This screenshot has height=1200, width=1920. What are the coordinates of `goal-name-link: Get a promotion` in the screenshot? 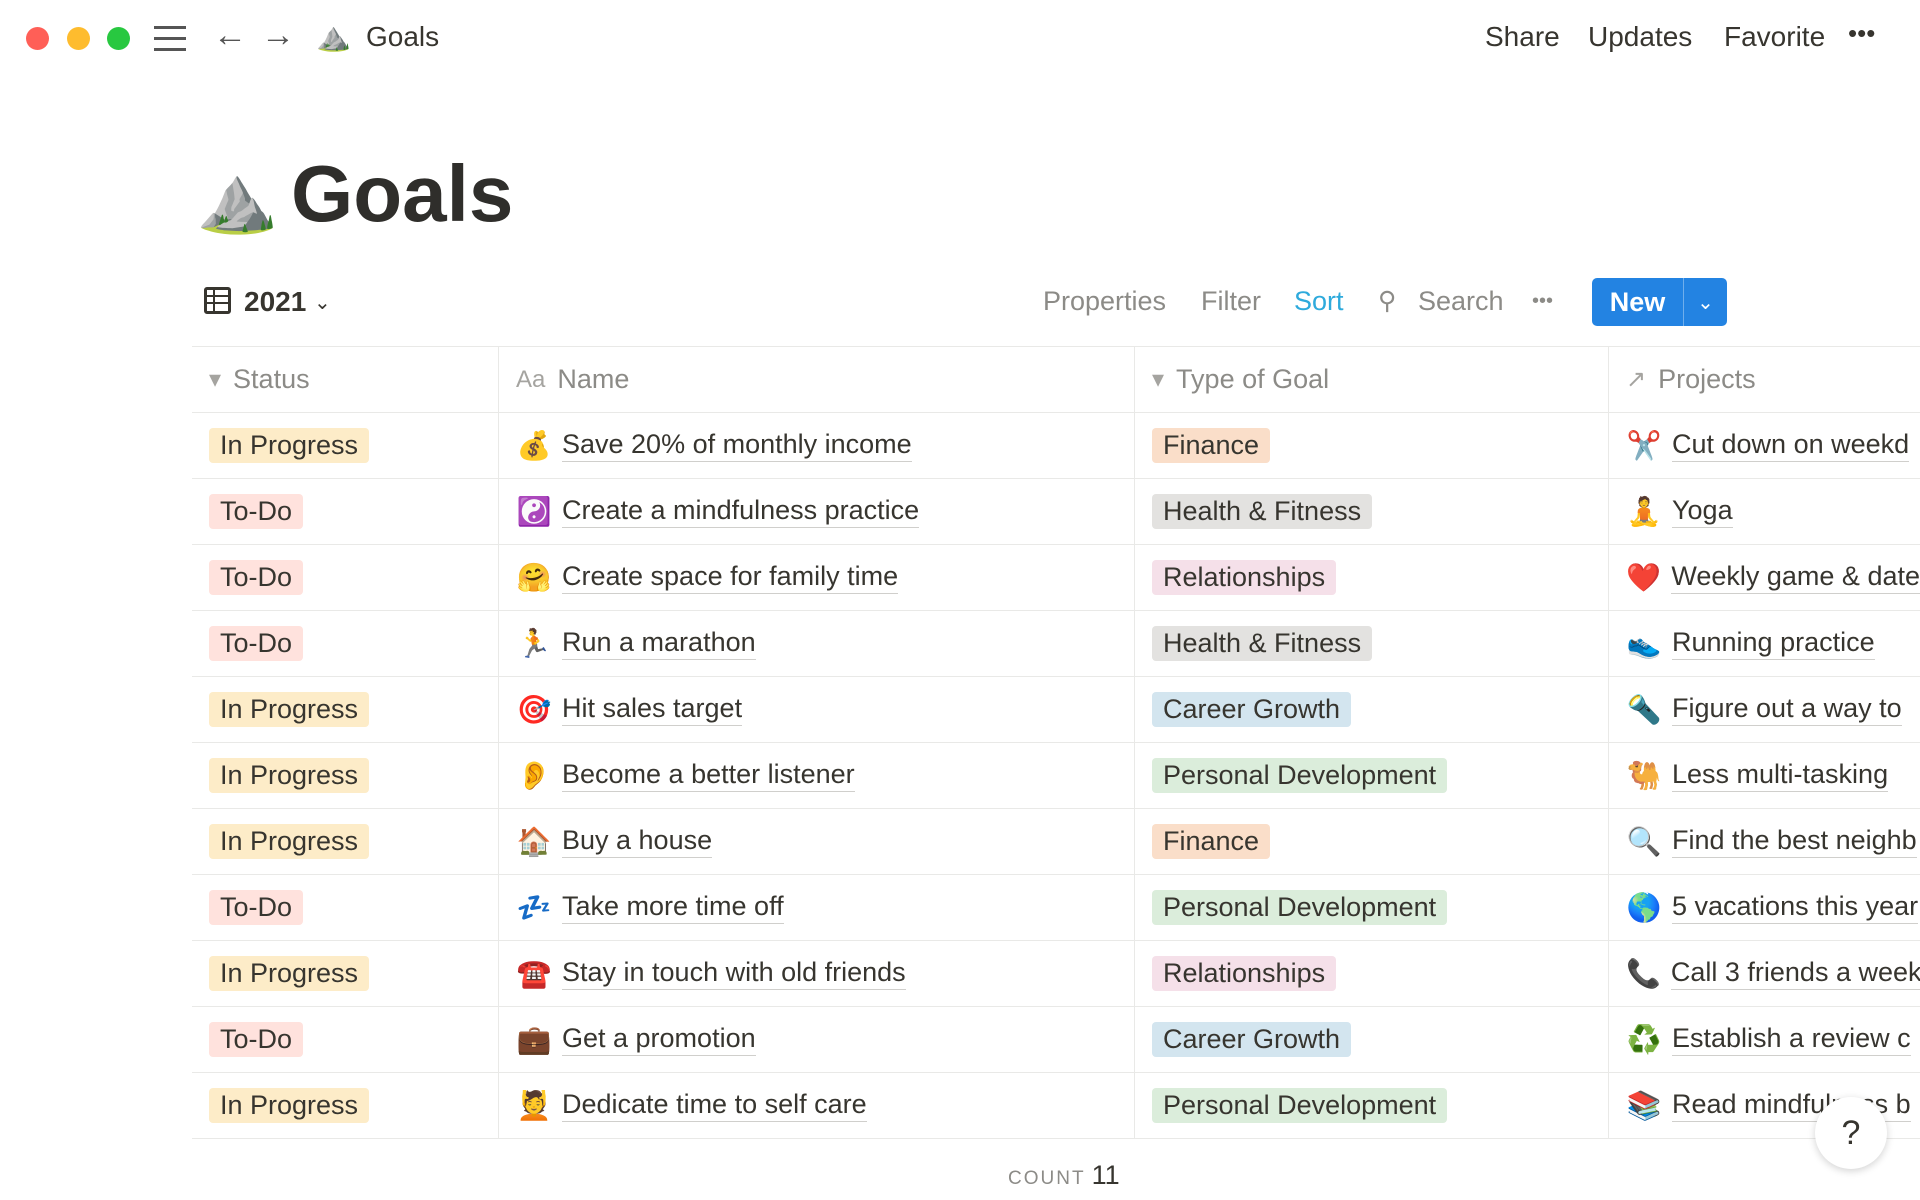 It's located at (659, 1039).